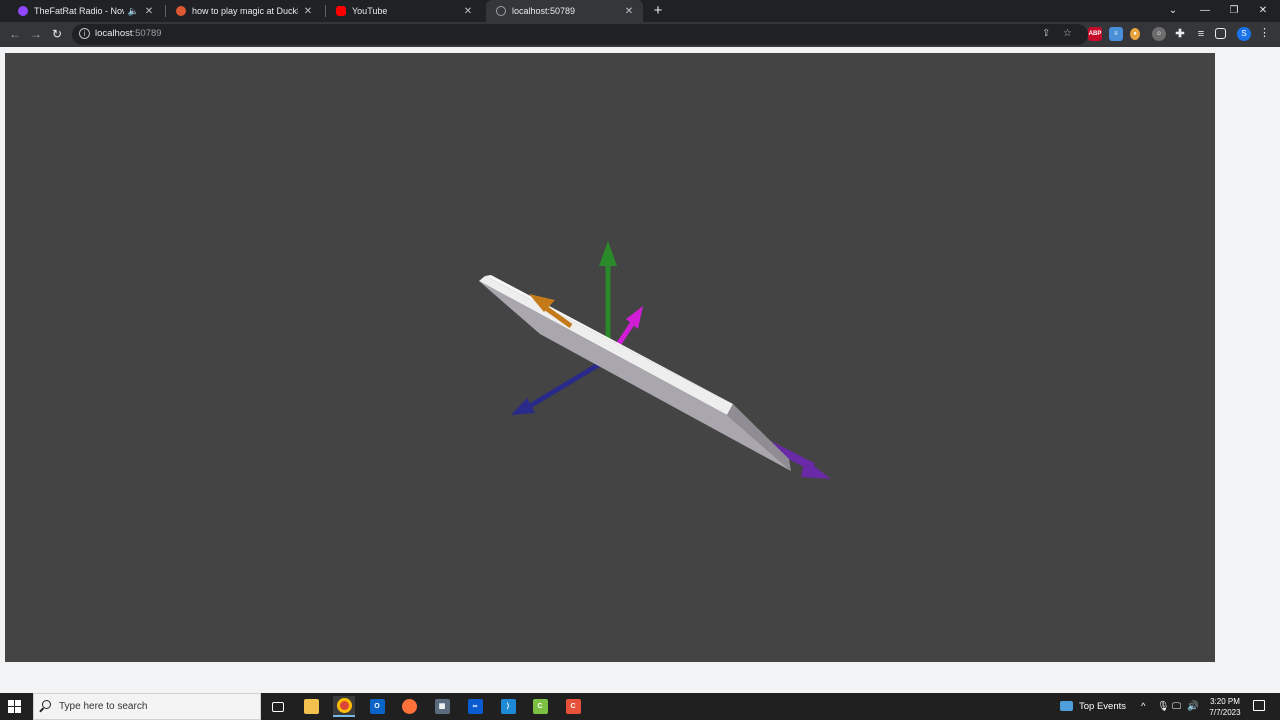  I want to click on network-icon: 🖵, so click(1176, 706).